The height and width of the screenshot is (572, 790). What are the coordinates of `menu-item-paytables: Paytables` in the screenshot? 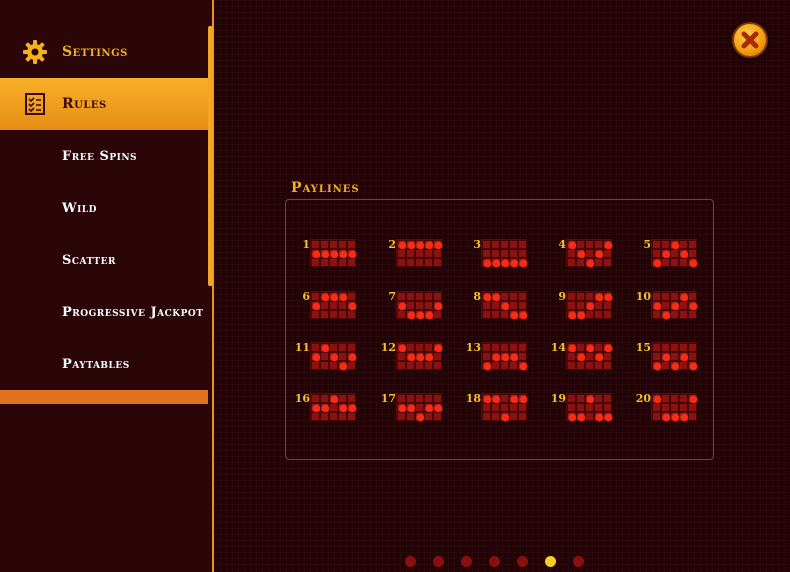 It's located at (104, 364).